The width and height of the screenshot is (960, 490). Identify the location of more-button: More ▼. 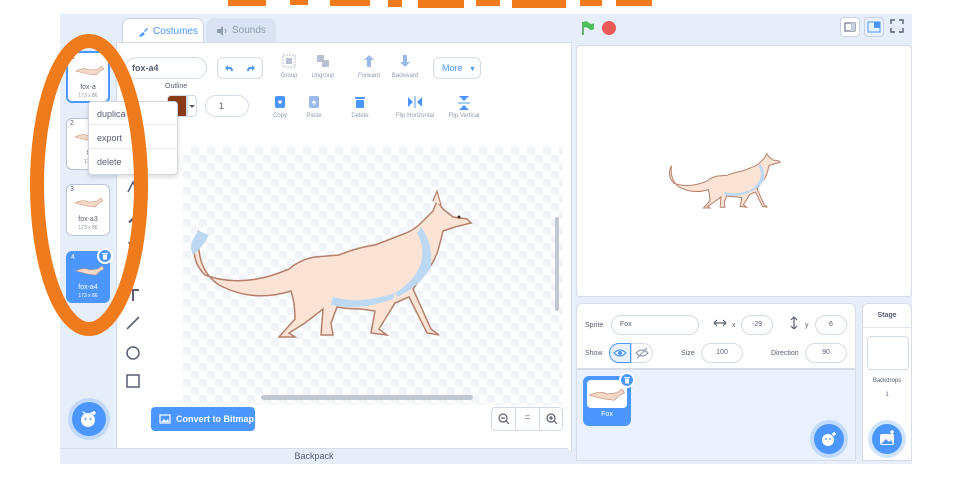
(457, 68).